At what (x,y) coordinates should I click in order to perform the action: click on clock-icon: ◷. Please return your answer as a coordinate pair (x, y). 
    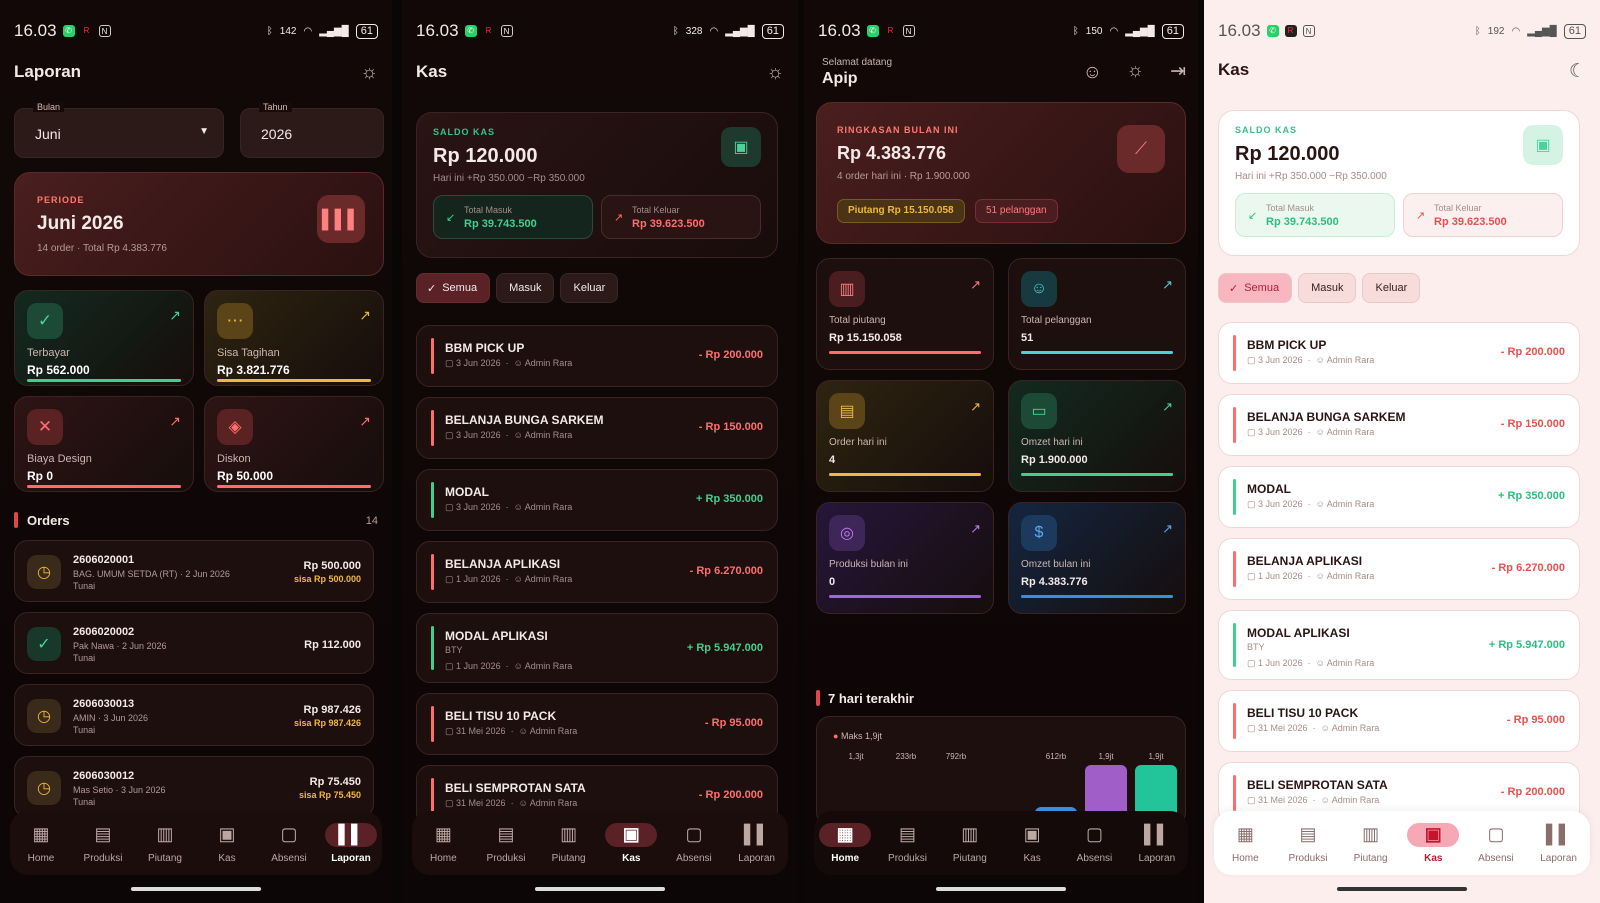
    Looking at the image, I should click on (44, 716).